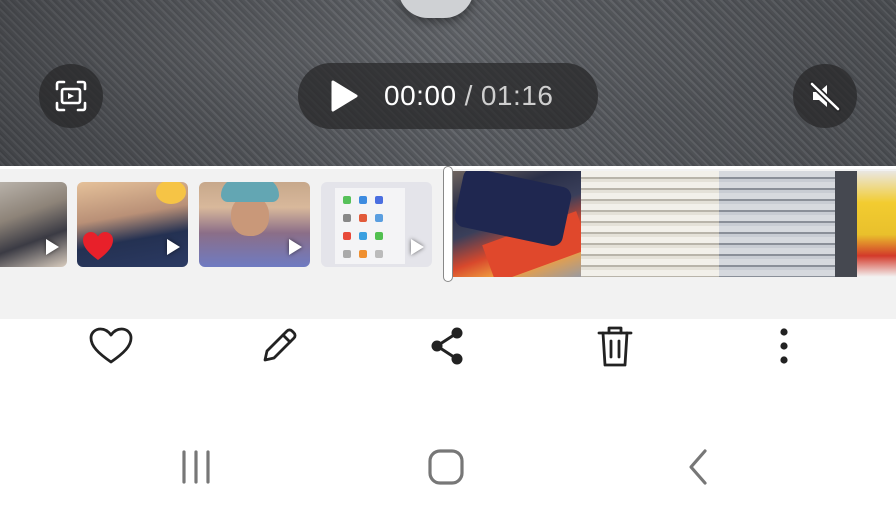 The height and width of the screenshot is (512, 896). I want to click on emoji-sticker, so click(171, 193).